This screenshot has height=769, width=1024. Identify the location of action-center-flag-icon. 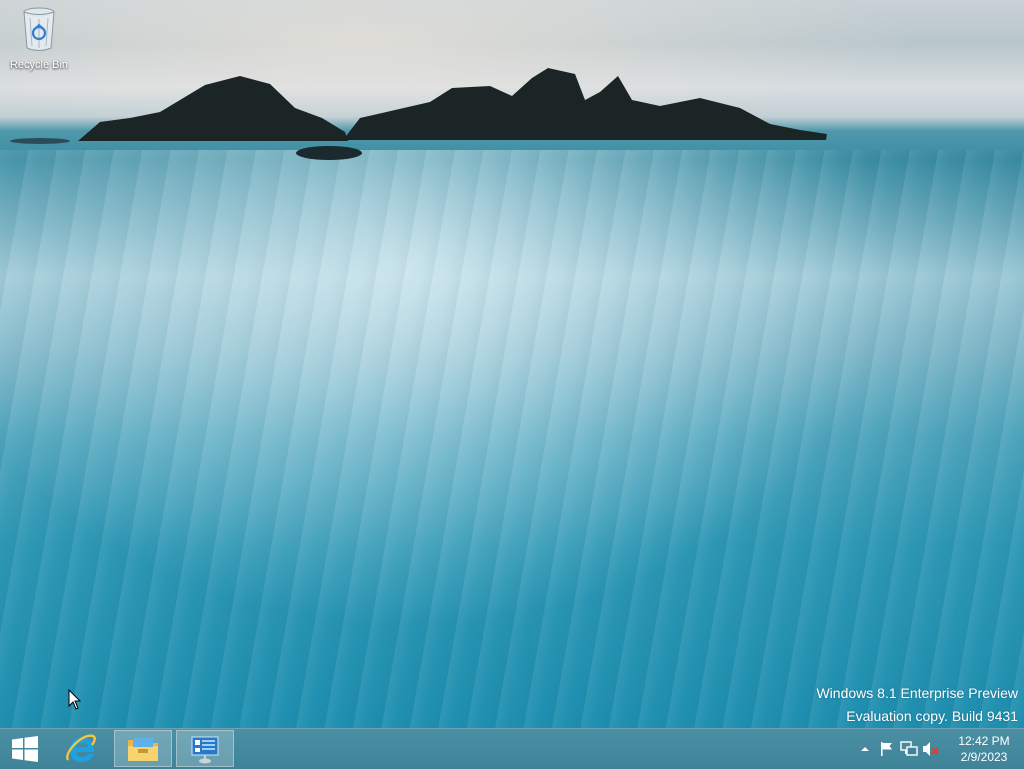
(886, 749).